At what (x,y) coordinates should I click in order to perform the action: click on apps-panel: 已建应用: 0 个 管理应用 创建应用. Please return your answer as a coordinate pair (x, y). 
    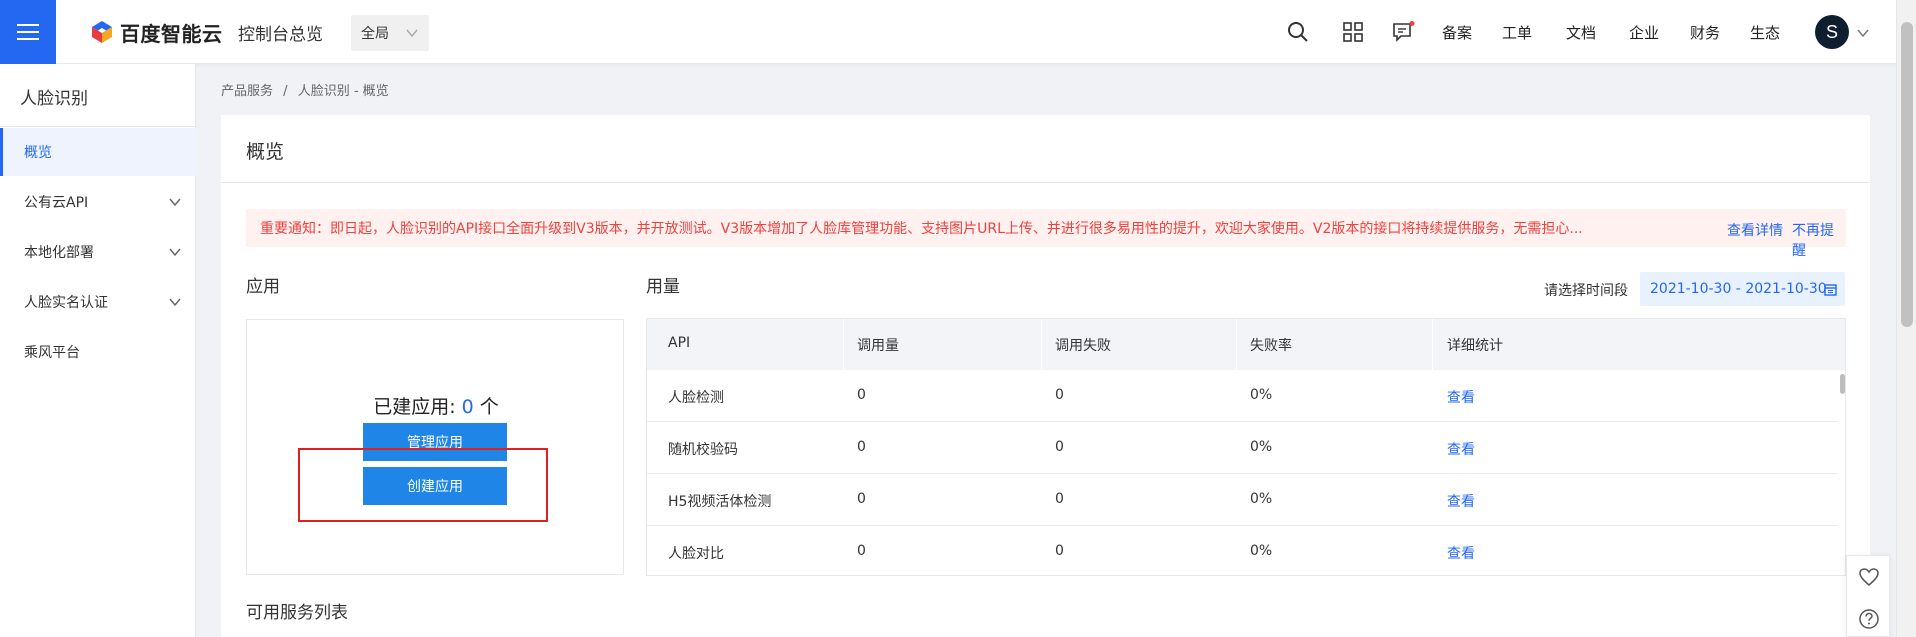
    Looking at the image, I should click on (435, 447).